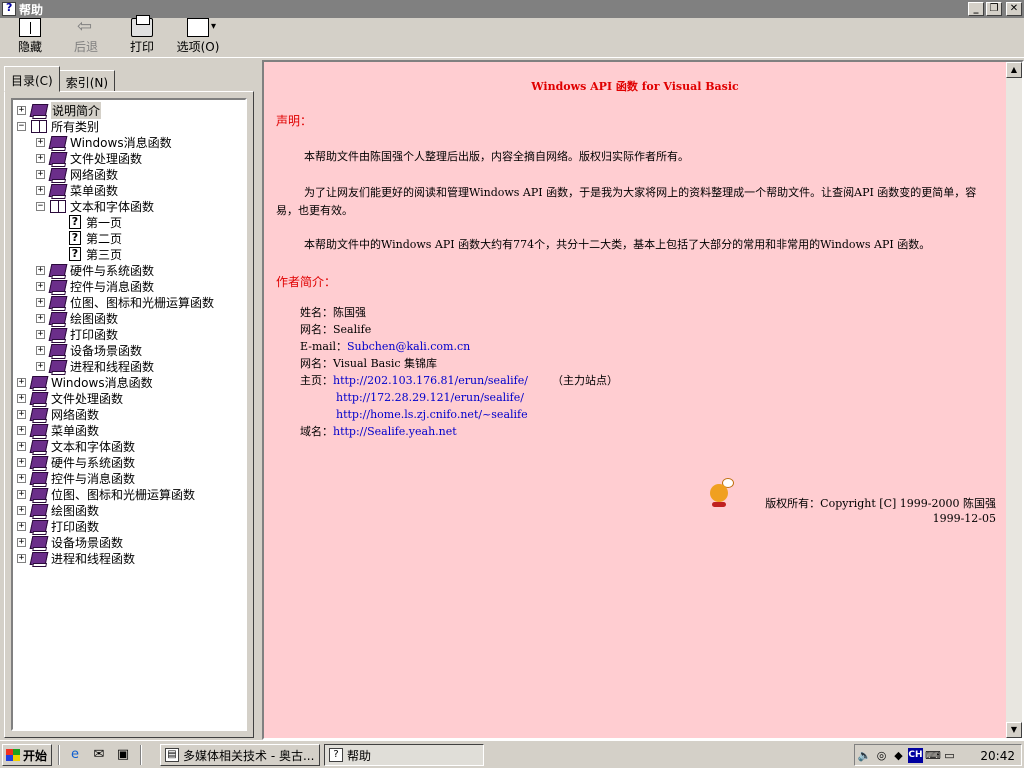 The image size is (1024, 768). I want to click on domain-link: http://Sealife.yeah.net, so click(395, 431).